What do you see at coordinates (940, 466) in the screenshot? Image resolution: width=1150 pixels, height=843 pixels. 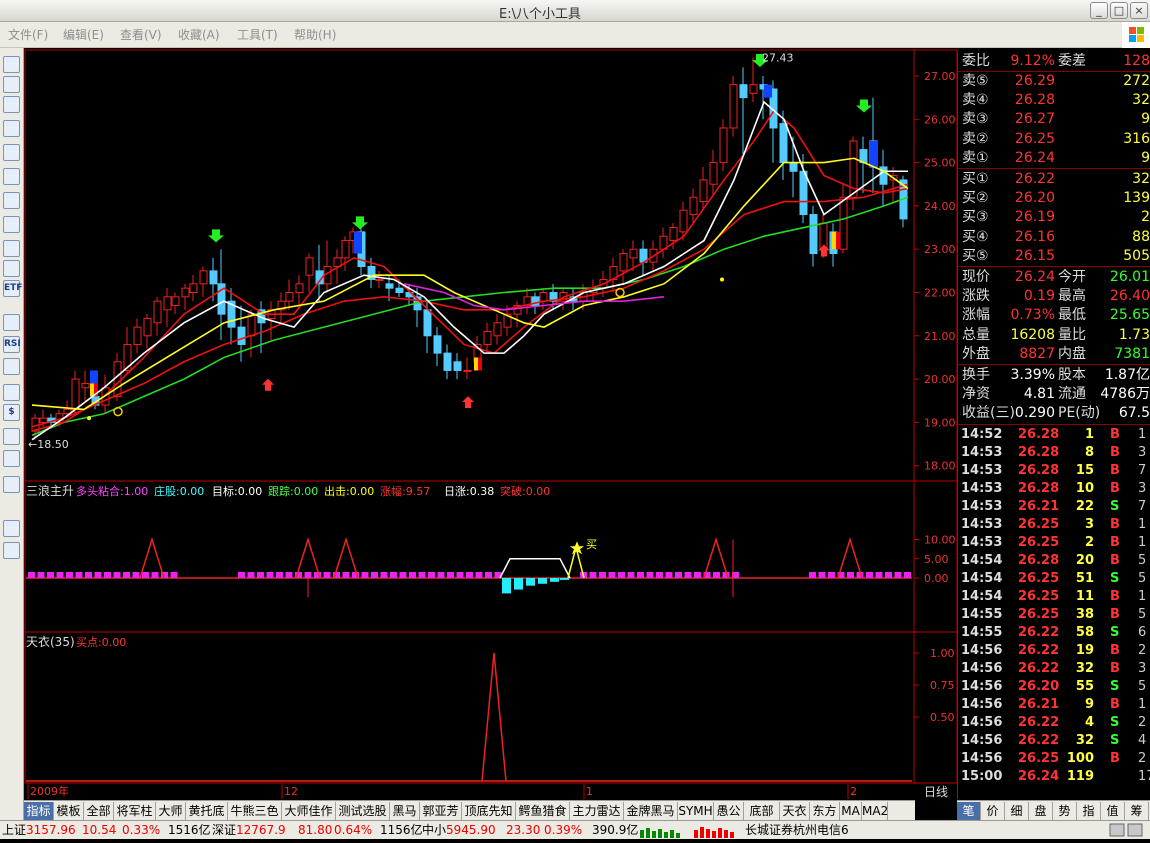 I see `price-axis-label: 18.00` at bounding box center [940, 466].